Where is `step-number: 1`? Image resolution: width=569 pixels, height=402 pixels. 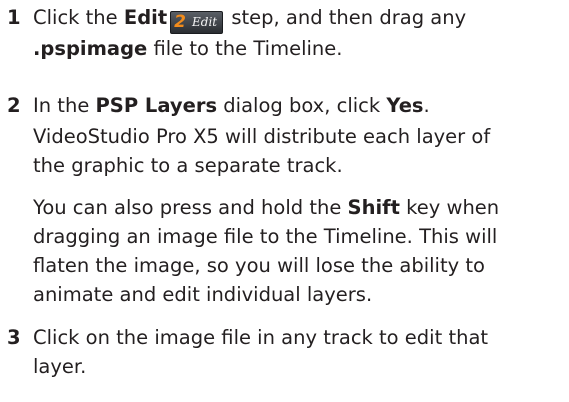 step-number: 1 is located at coordinates (14, 17).